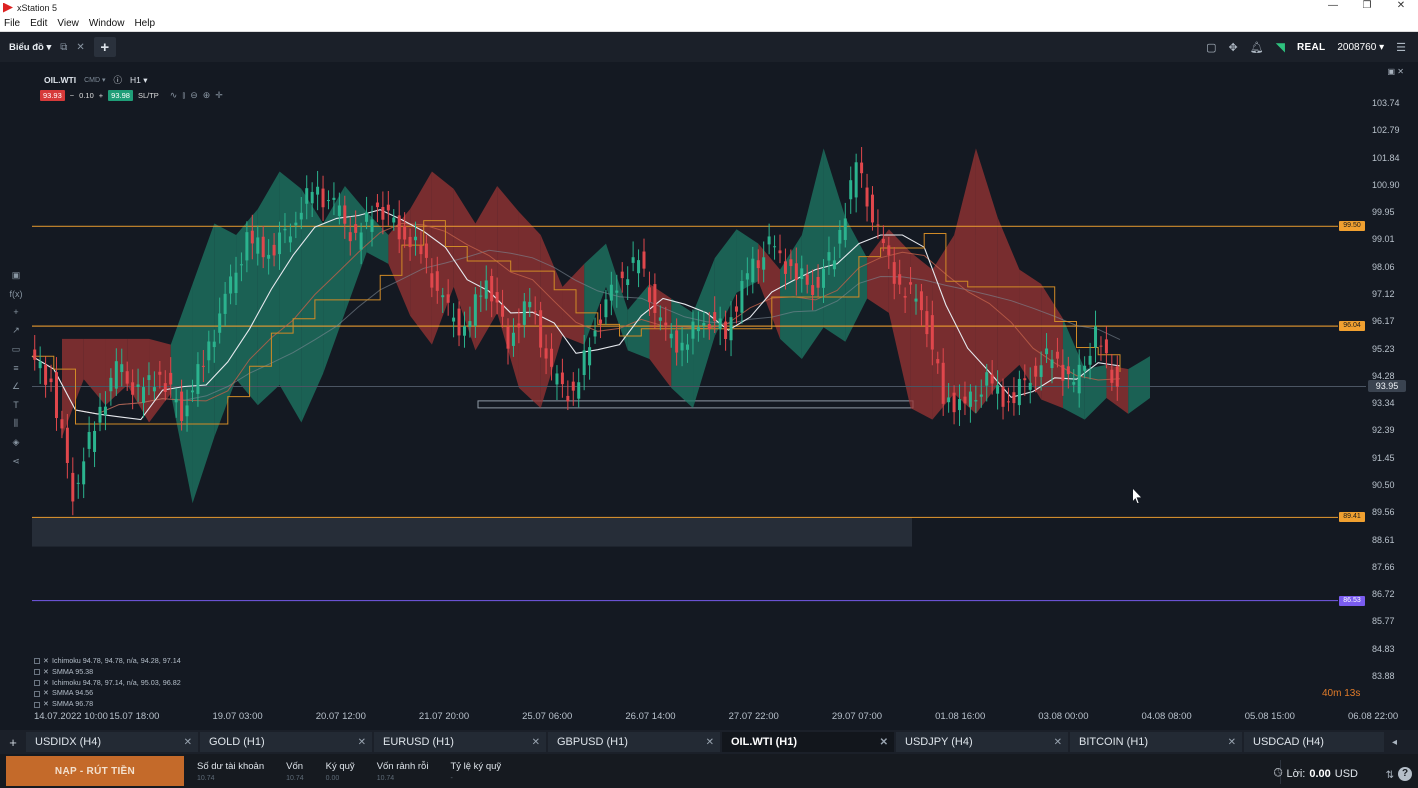 This screenshot has width=1418, height=788. Describe the element at coordinates (16, 349) in the screenshot. I see `rectangle-tool-icon: ▭` at that location.